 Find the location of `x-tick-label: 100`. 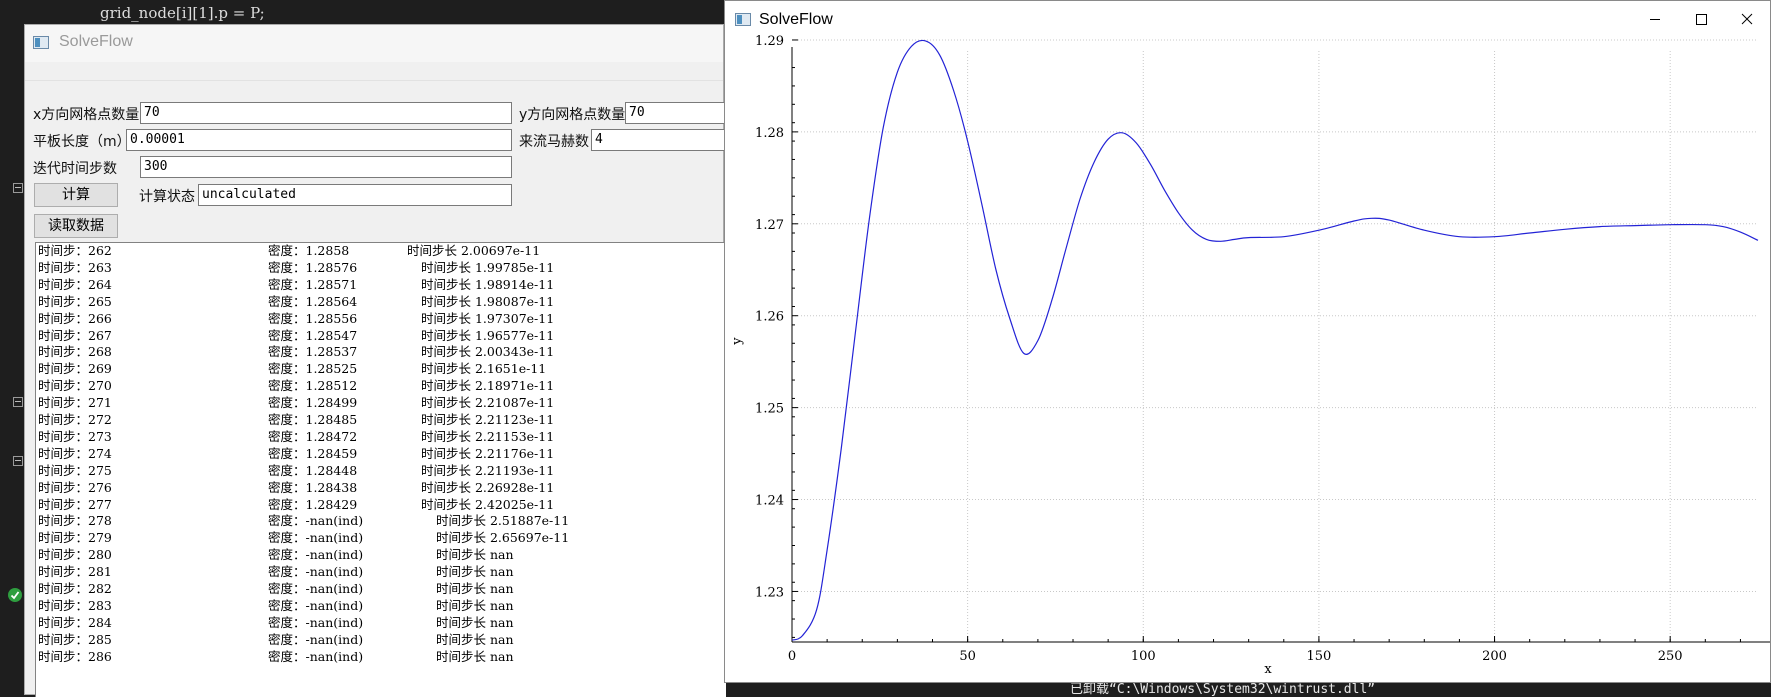

x-tick-label: 100 is located at coordinates (1143, 656).